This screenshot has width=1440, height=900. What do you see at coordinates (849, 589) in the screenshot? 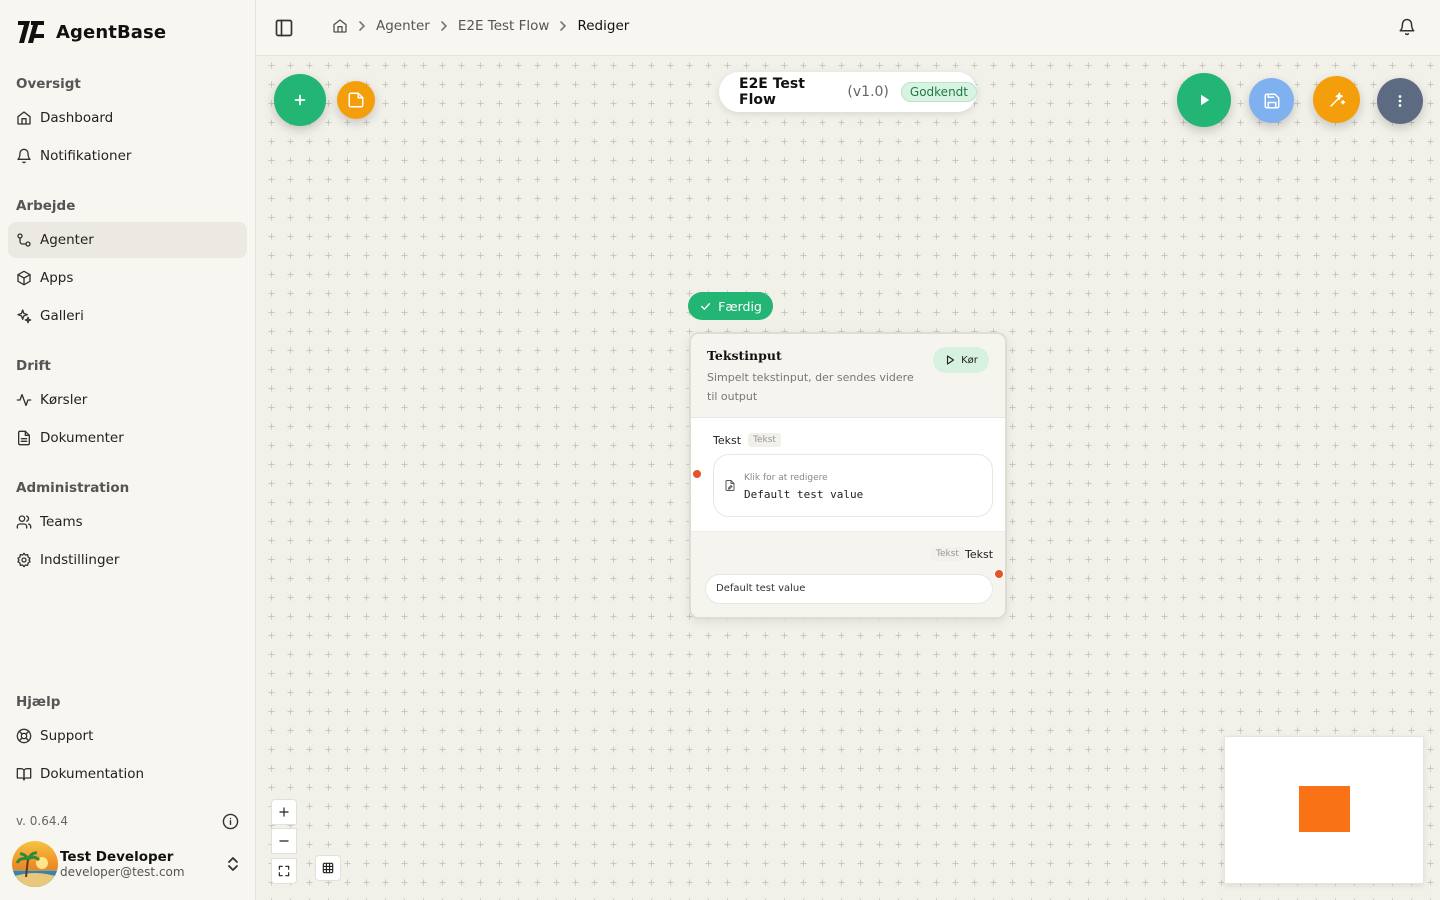
I see `output-value: Default test value` at bounding box center [849, 589].